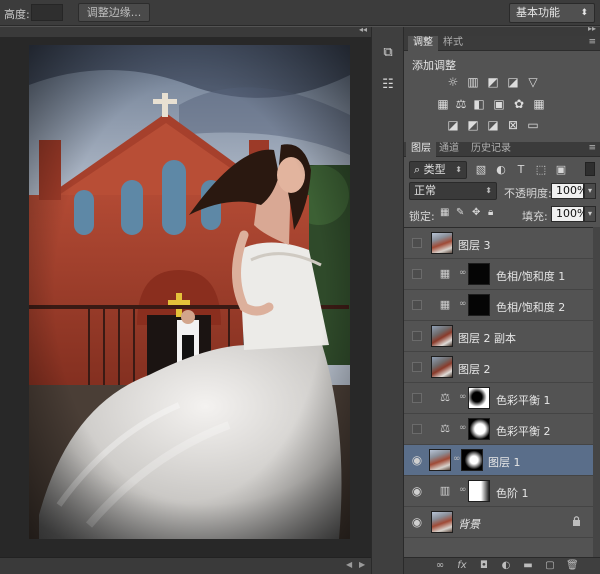 Image resolution: width=600 pixels, height=574 pixels. Describe the element at coordinates (498, 274) in the screenshot. I see `layer-row: ▦ ∞ 色相/饱和度 1` at that location.